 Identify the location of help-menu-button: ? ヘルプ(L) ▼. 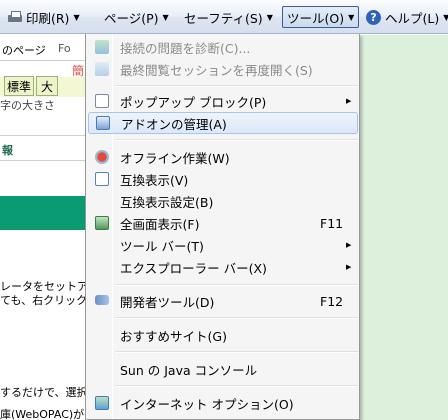
(407, 17).